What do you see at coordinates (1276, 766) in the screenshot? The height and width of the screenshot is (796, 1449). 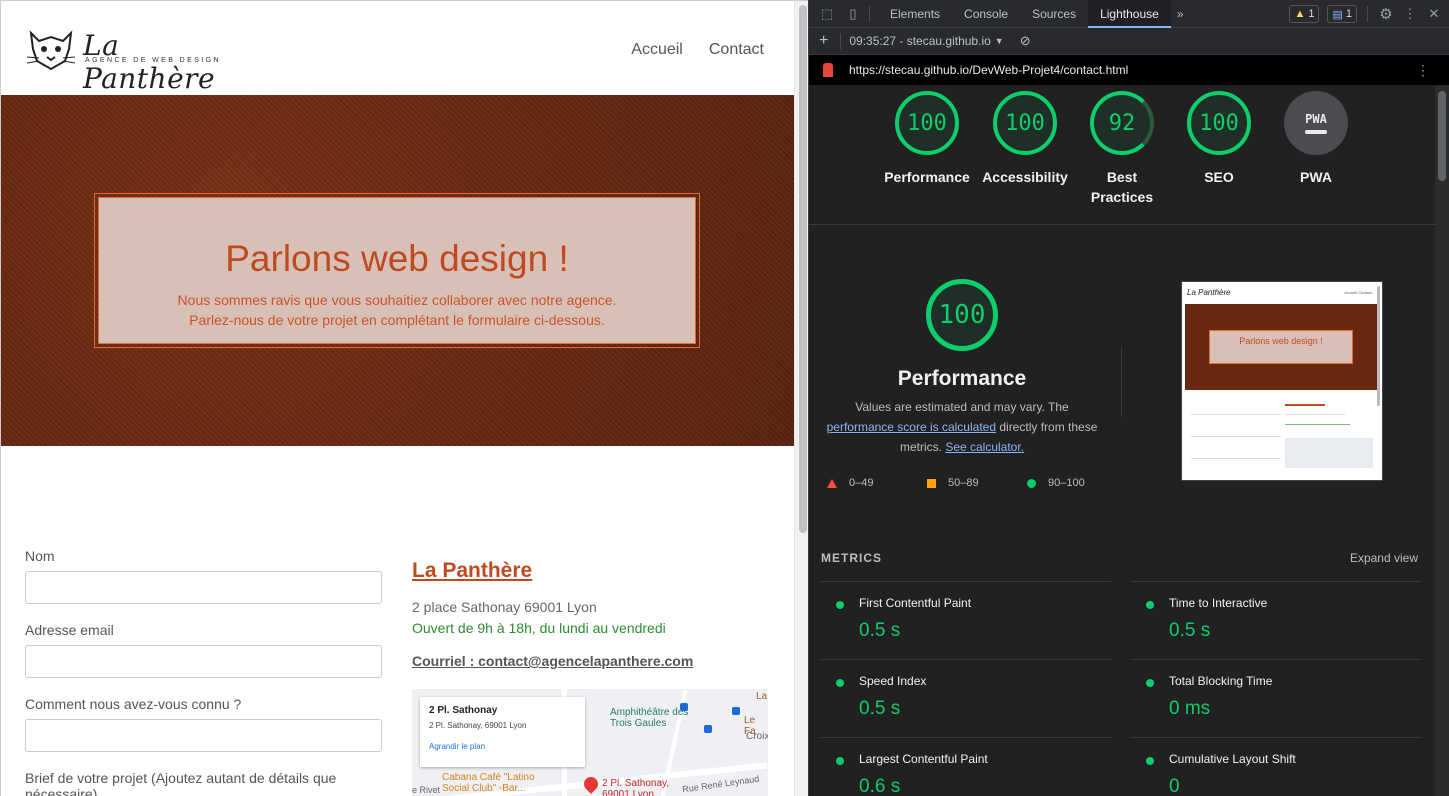 I see `metric-cumulative-layout-shift: Cumulative Layout Shift 0` at bounding box center [1276, 766].